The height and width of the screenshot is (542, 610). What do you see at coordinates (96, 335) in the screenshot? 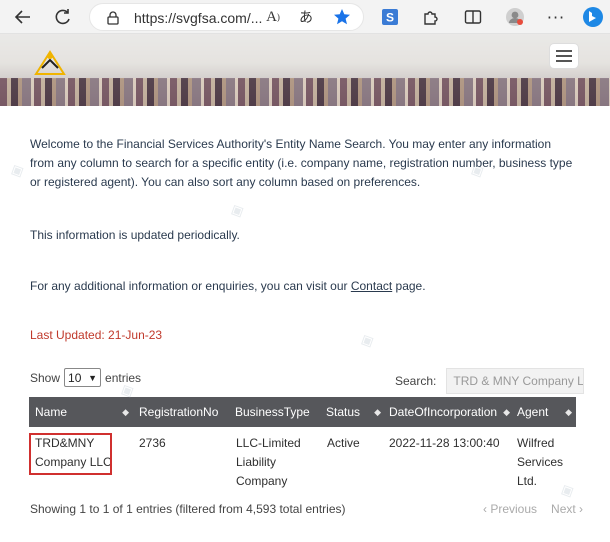
I see `last-updated-text: Last Updated: 21-Jun-23` at bounding box center [96, 335].